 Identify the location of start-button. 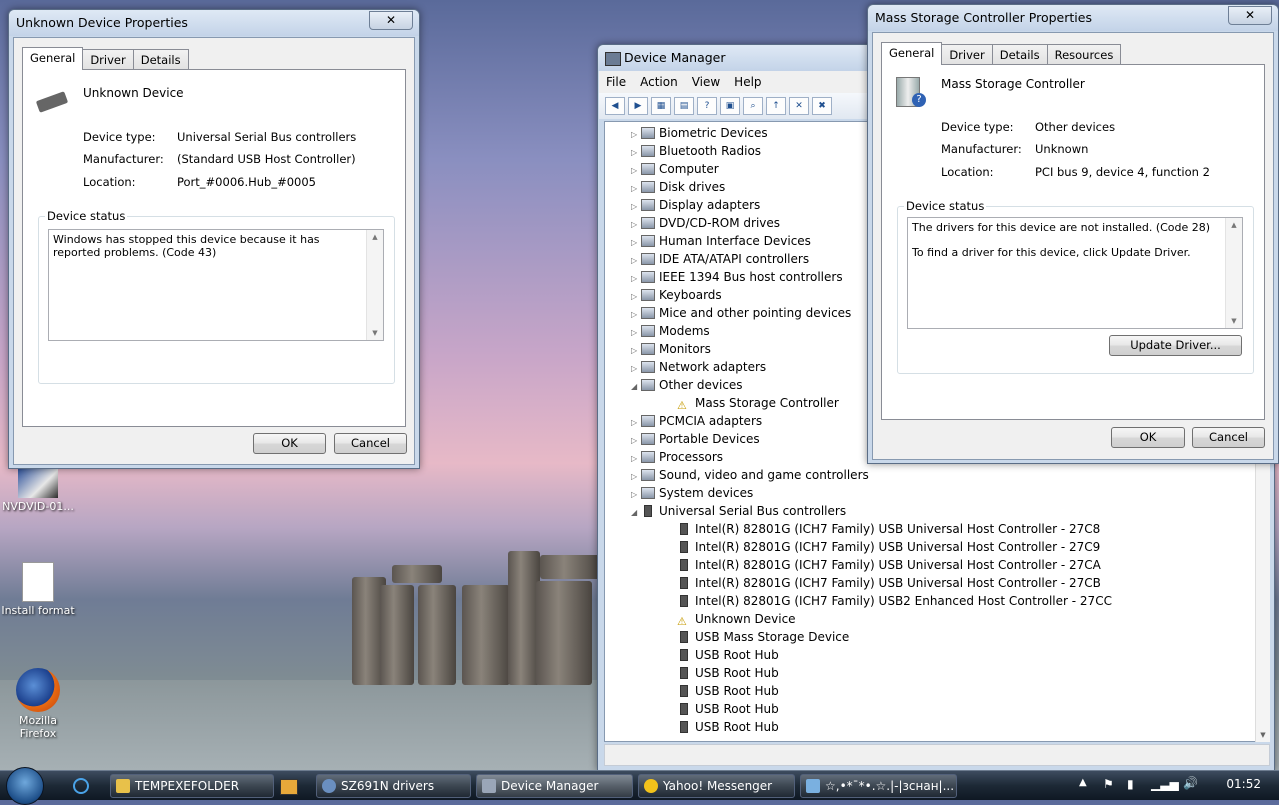
(25, 786).